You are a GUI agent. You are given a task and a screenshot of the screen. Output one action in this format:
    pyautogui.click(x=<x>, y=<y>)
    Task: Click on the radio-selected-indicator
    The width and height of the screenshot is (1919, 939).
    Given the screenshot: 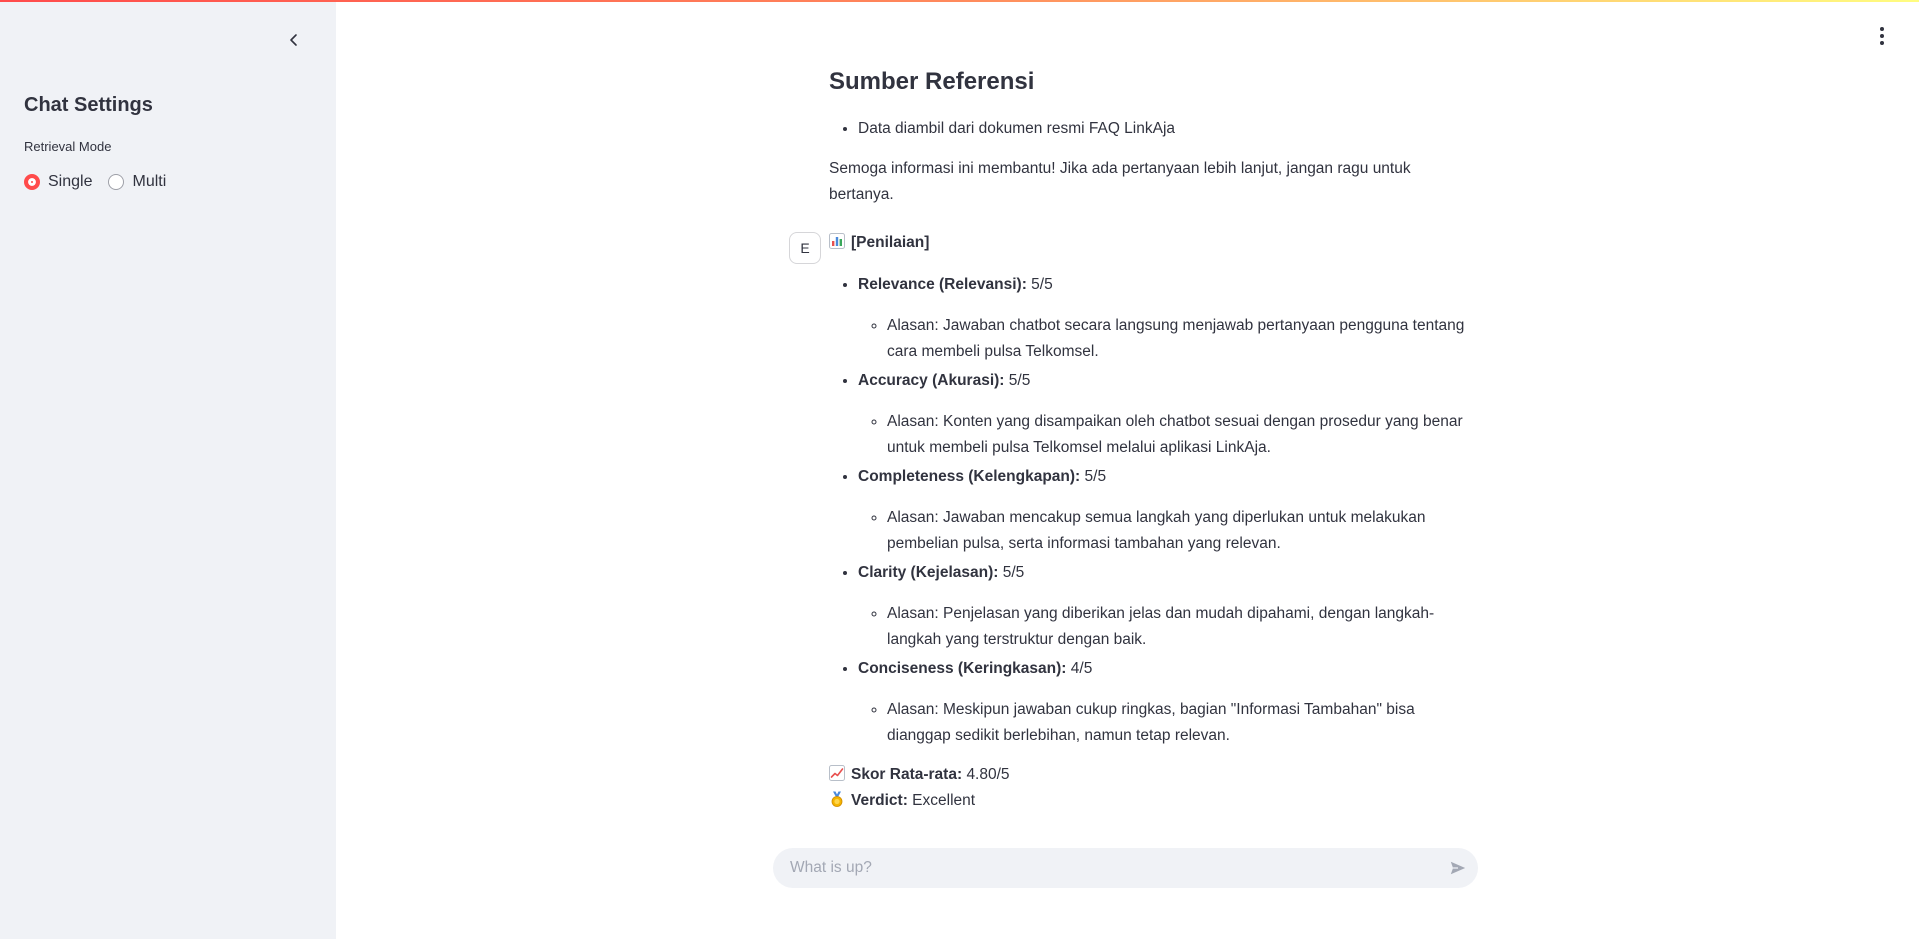 What is the action you would take?
    pyautogui.click(x=32, y=182)
    